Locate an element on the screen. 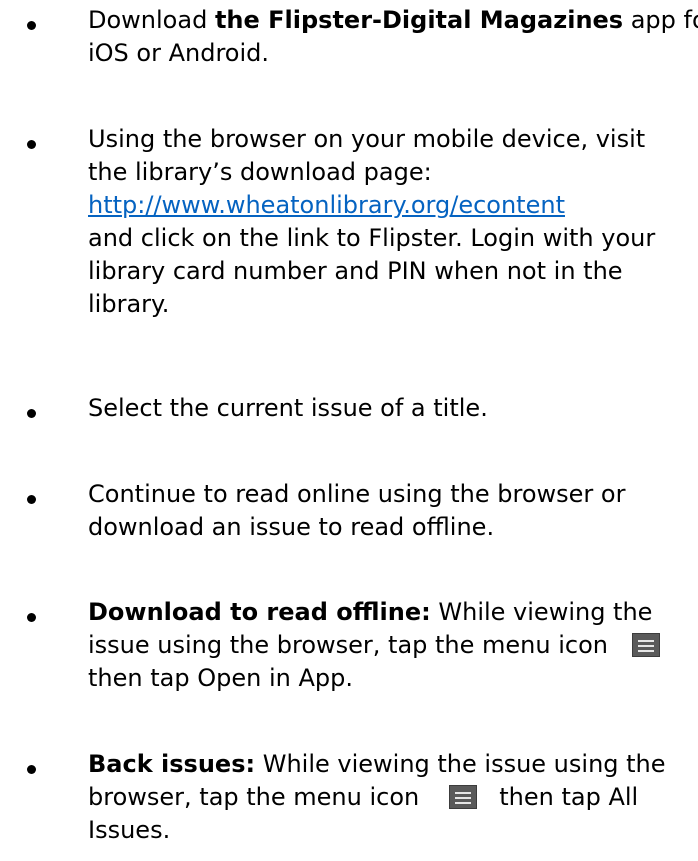 The width and height of the screenshot is (698, 861). econtent-link: http://www.wheatonlibrary.org/econtent is located at coordinates (326, 205).